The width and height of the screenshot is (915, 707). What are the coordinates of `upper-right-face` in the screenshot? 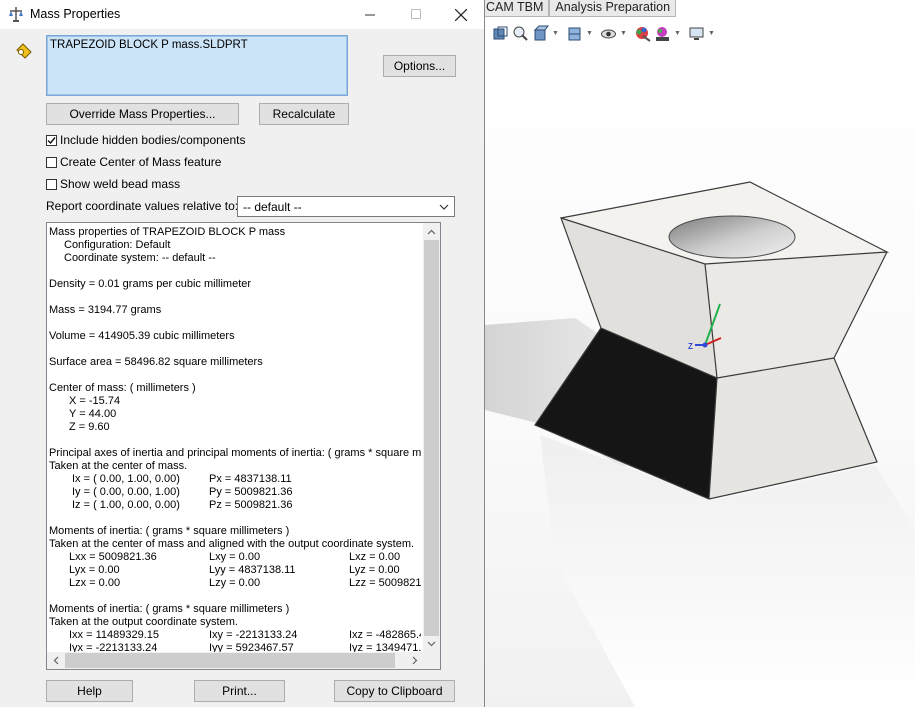 It's located at (796, 315).